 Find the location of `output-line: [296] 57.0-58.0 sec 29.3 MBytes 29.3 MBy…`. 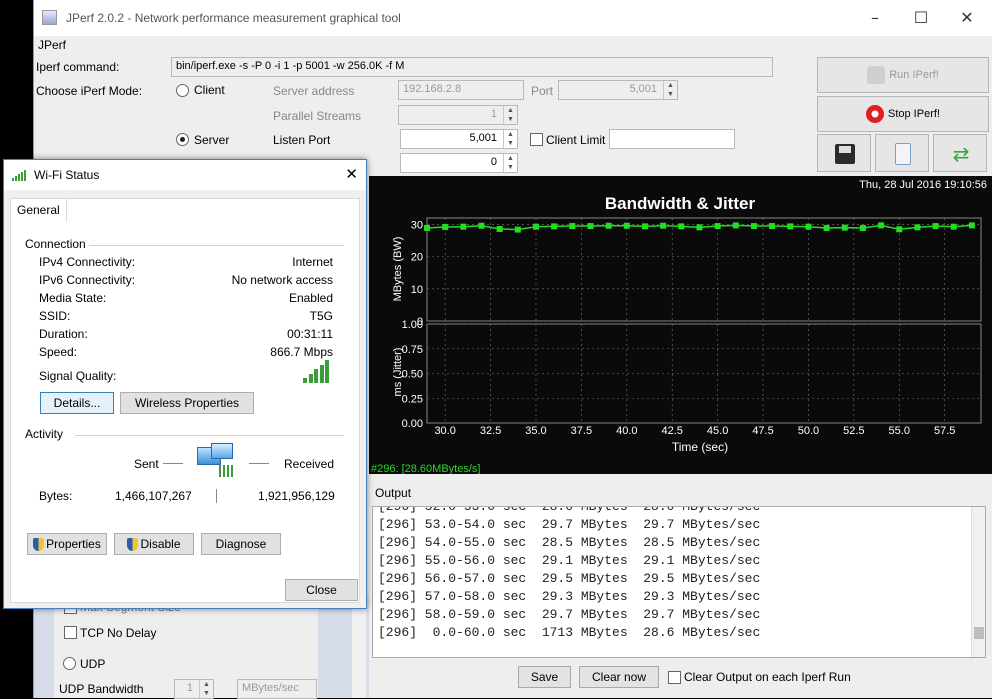

output-line: [296] 57.0-58.0 sec 29.3 MBytes 29.3 MBy… is located at coordinates (569, 596).